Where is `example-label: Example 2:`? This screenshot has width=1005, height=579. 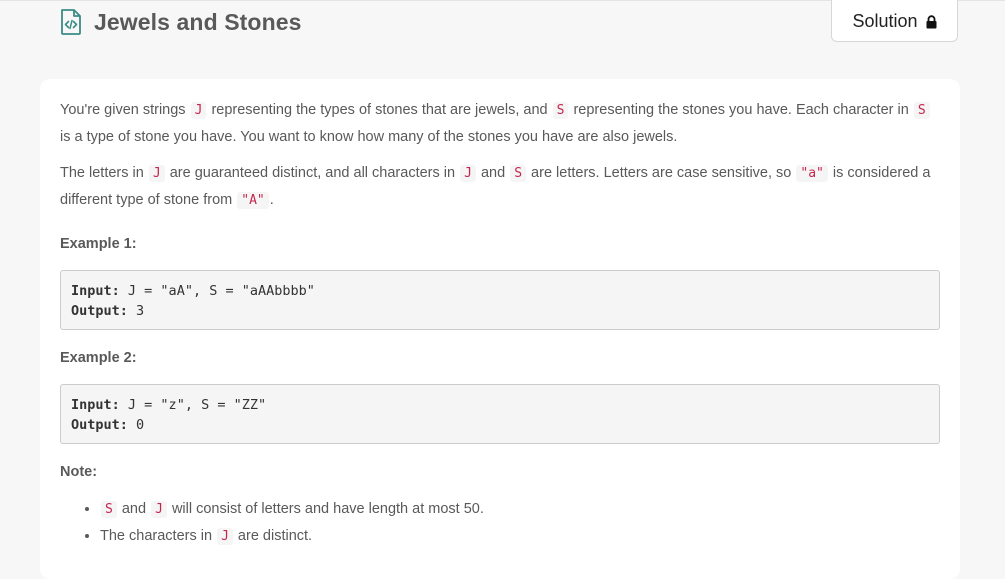 example-label: Example 2: is located at coordinates (98, 358).